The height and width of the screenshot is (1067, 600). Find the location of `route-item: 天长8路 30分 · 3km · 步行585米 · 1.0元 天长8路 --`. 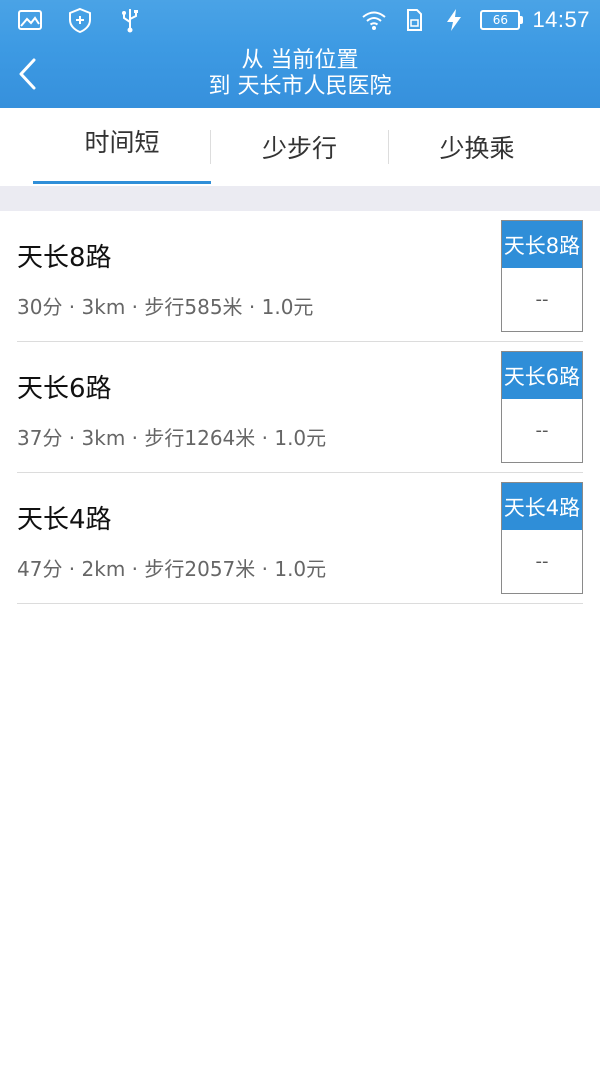

route-item: 天长8路 30分 · 3km · 步行585米 · 1.0元 天长8路 -- is located at coordinates (300, 276).